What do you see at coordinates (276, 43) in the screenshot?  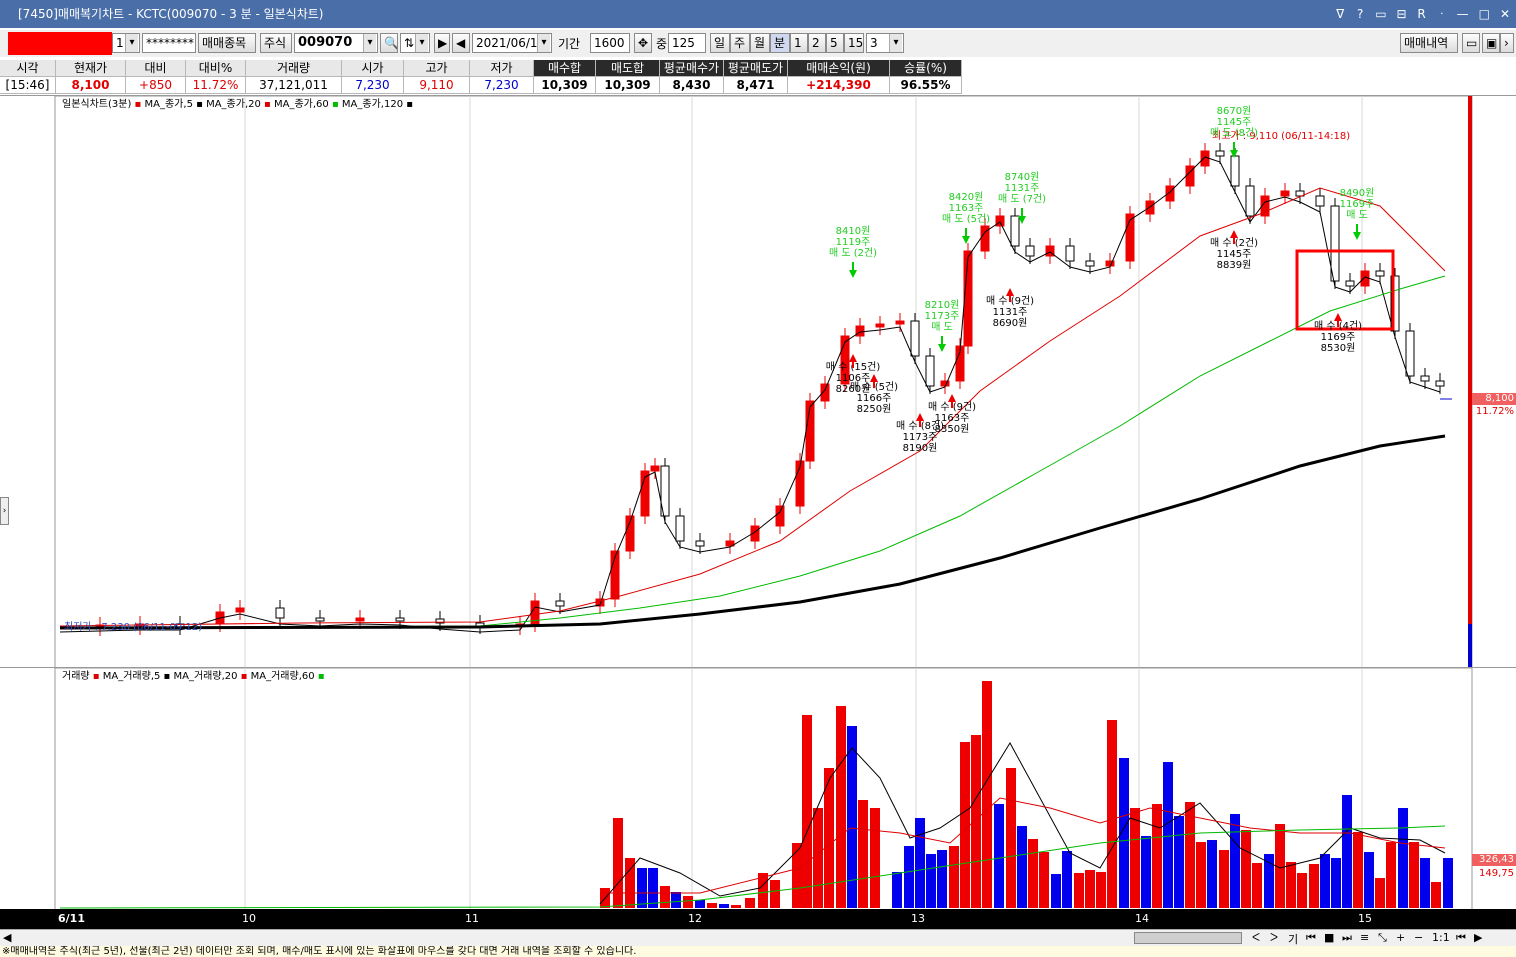 I see `type-button: 주식` at bounding box center [276, 43].